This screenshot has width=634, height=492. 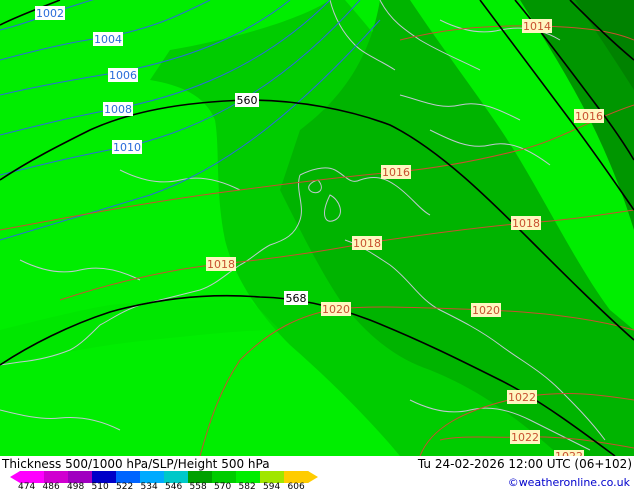 What do you see at coordinates (313, 477) in the screenshot?
I see `scale-arrow-right` at bounding box center [313, 477].